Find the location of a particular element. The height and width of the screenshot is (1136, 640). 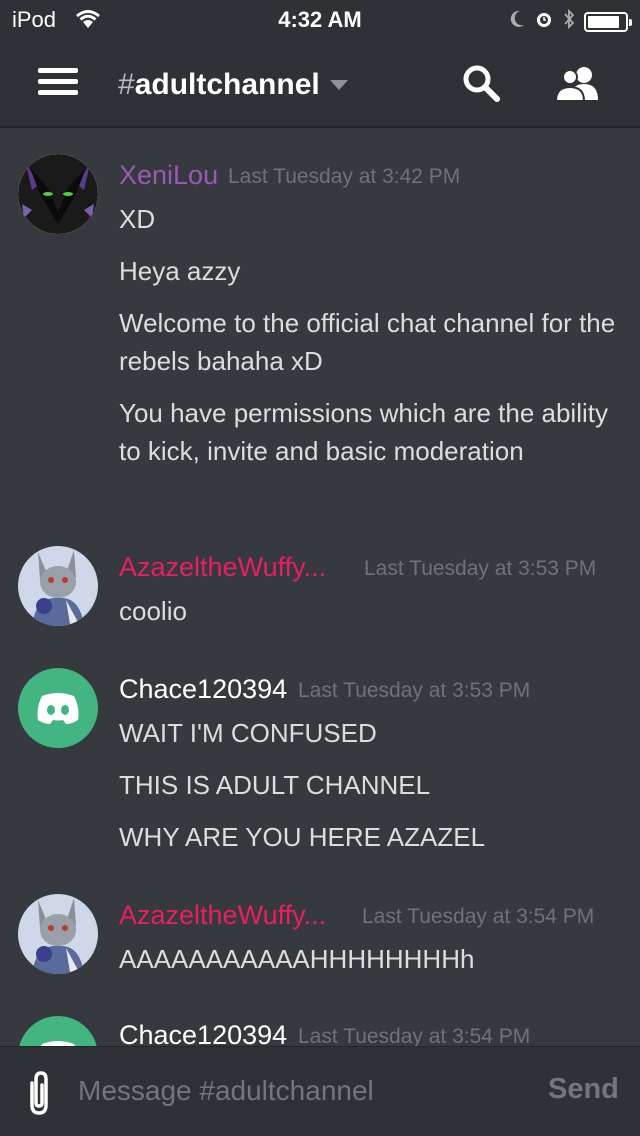

search-button is located at coordinates (481, 83).